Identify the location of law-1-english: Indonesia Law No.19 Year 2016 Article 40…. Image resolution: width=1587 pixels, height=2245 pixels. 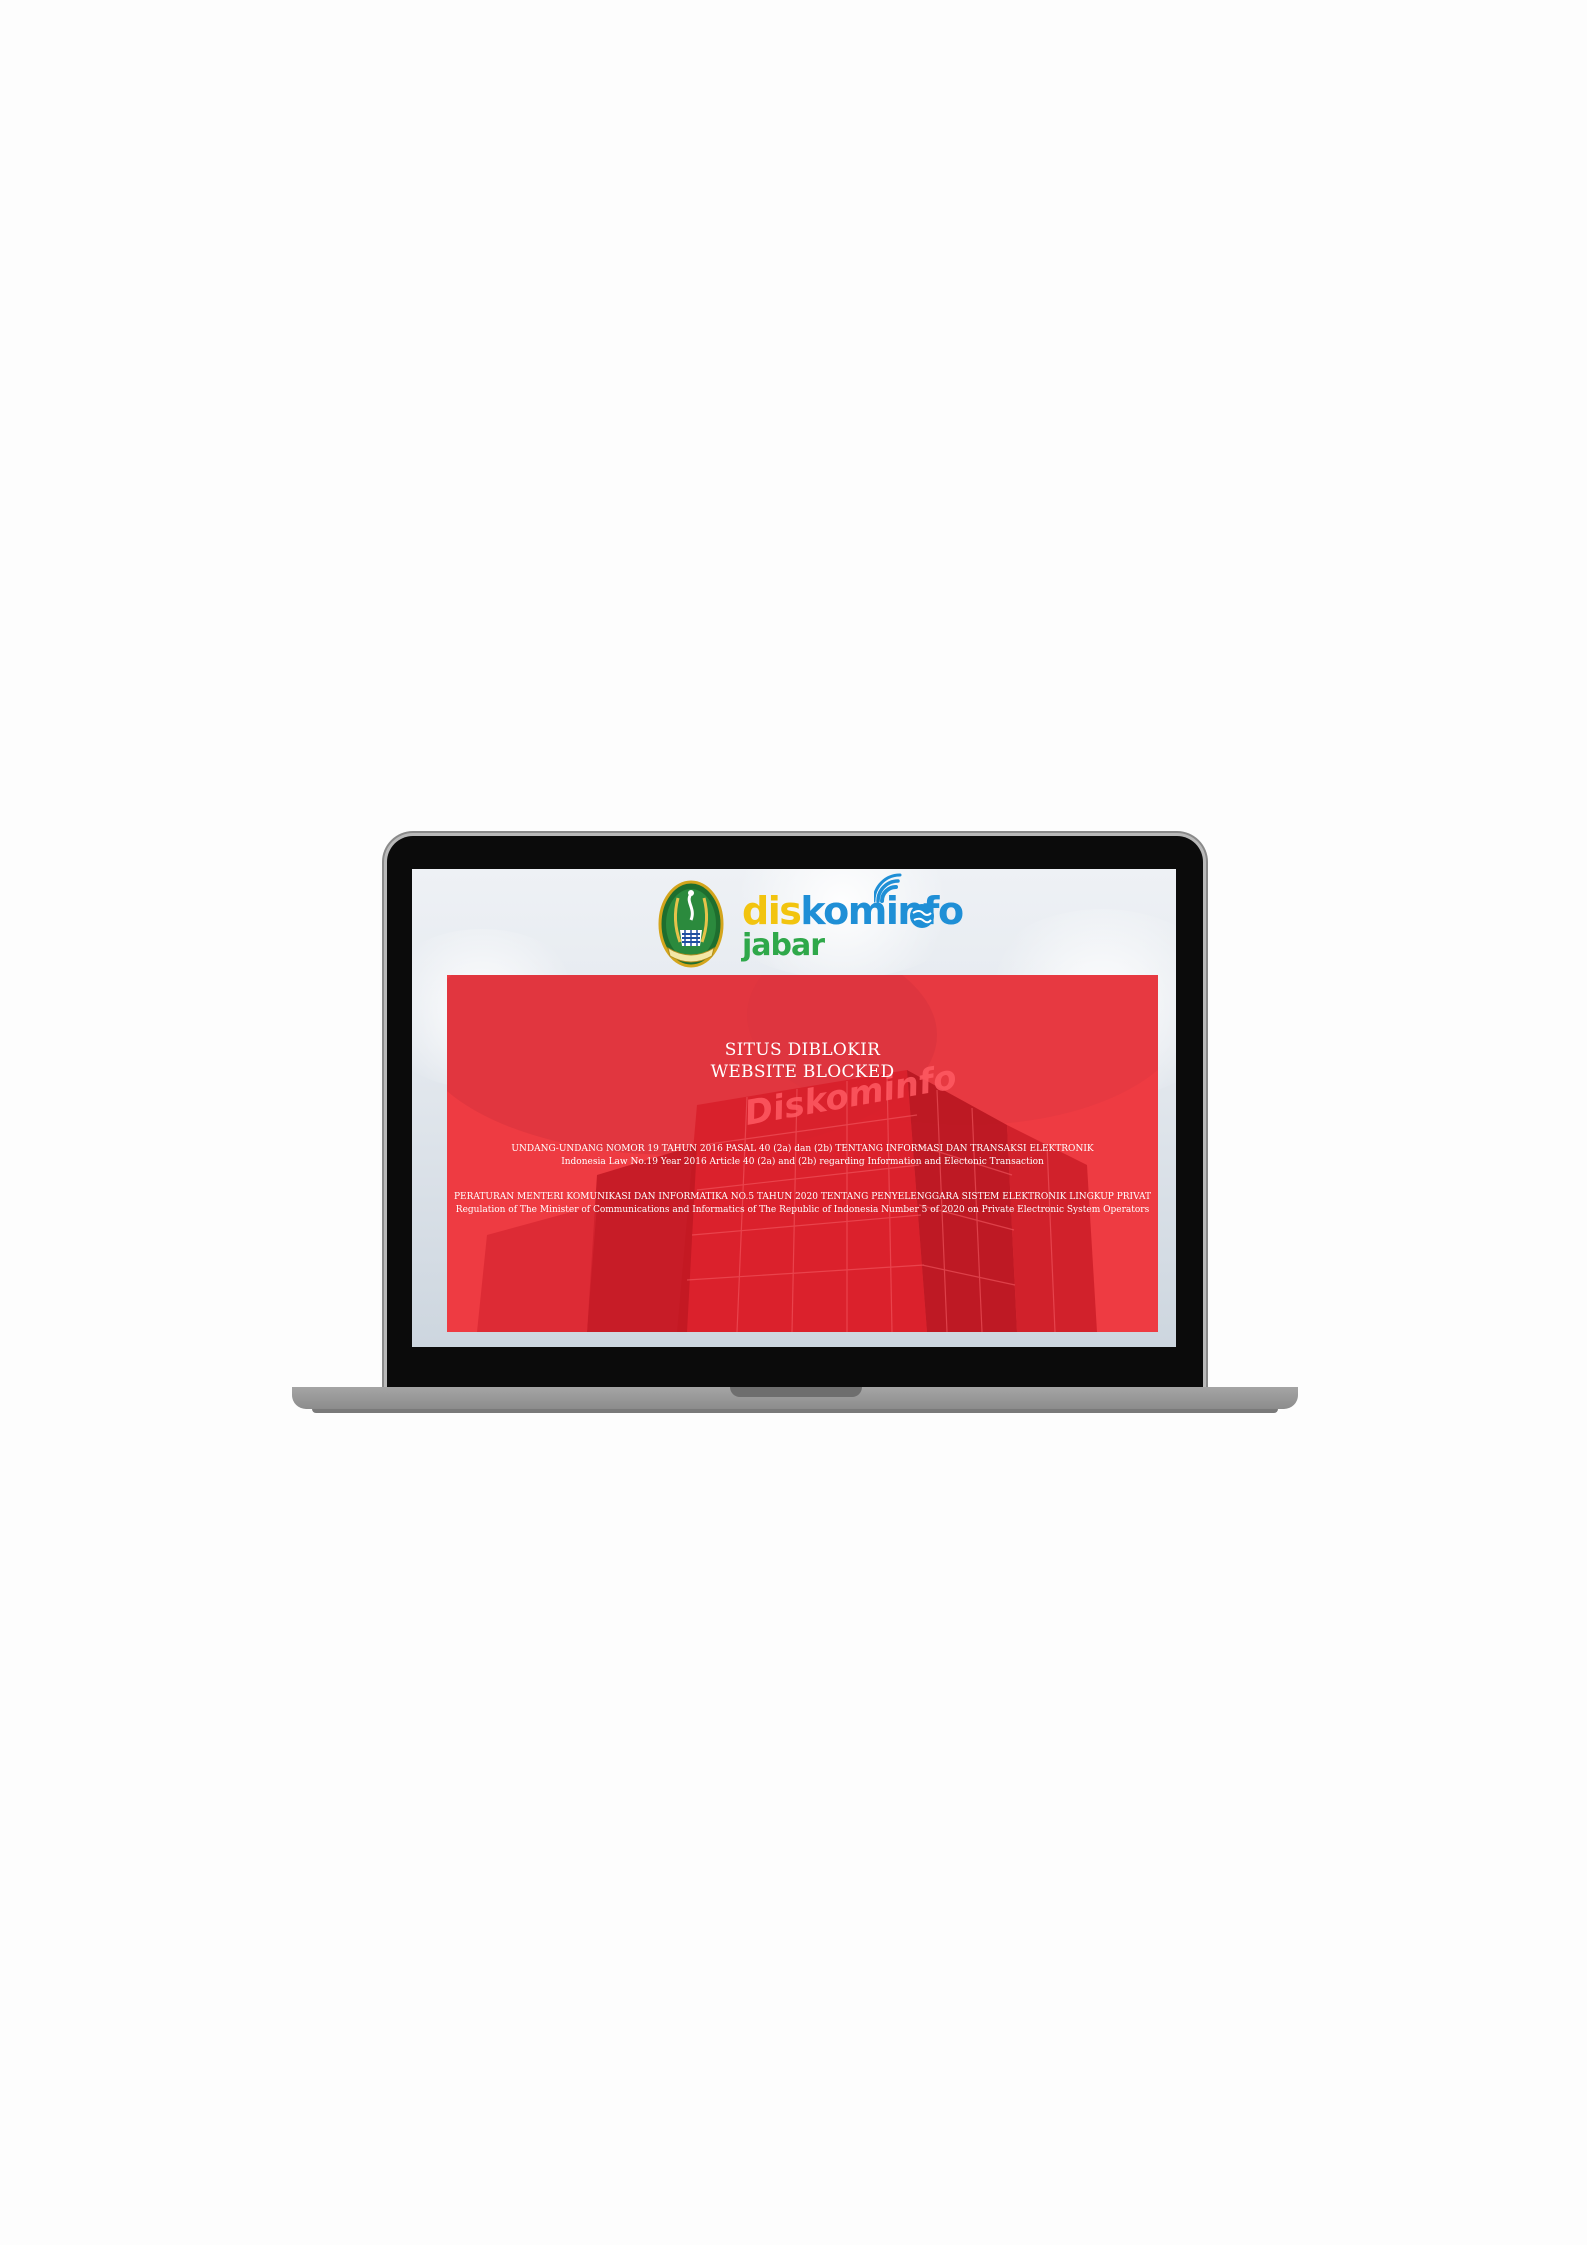
(802, 1162).